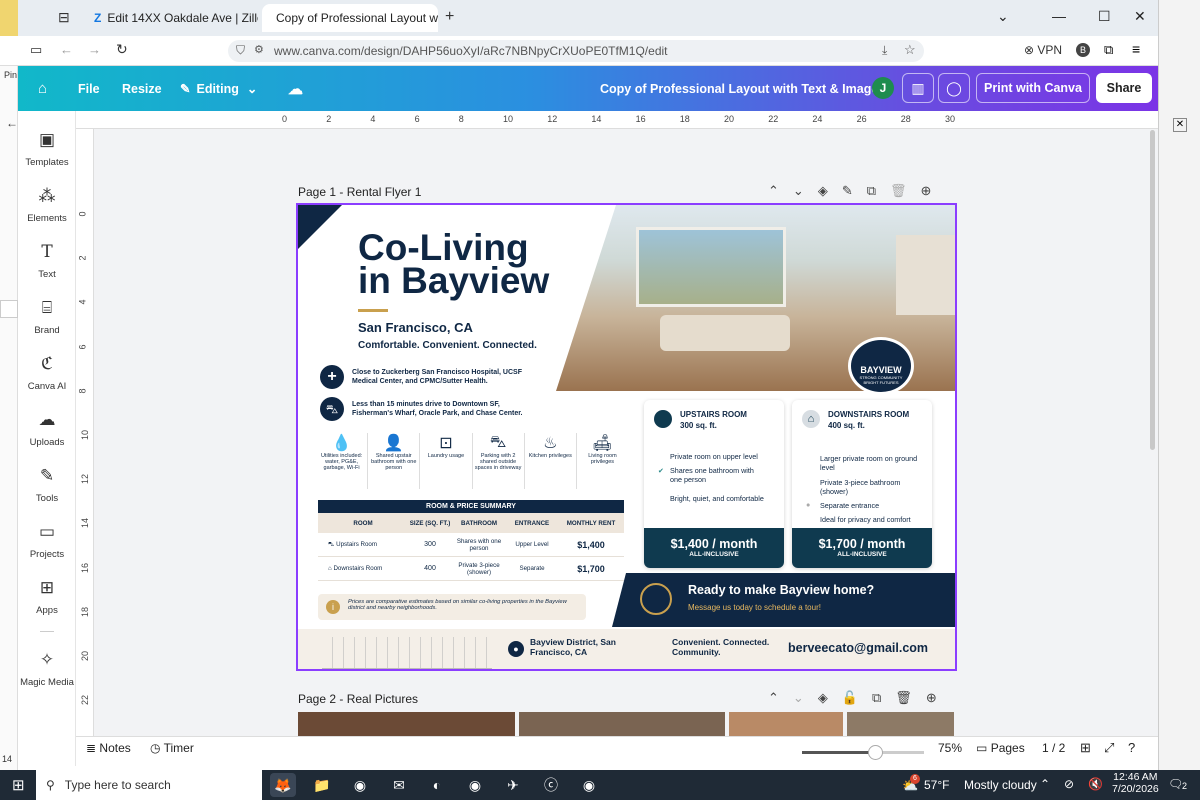  What do you see at coordinates (575, 647) in the screenshot?
I see `footer-location: Bayview District, San Francisco, CA` at bounding box center [575, 647].